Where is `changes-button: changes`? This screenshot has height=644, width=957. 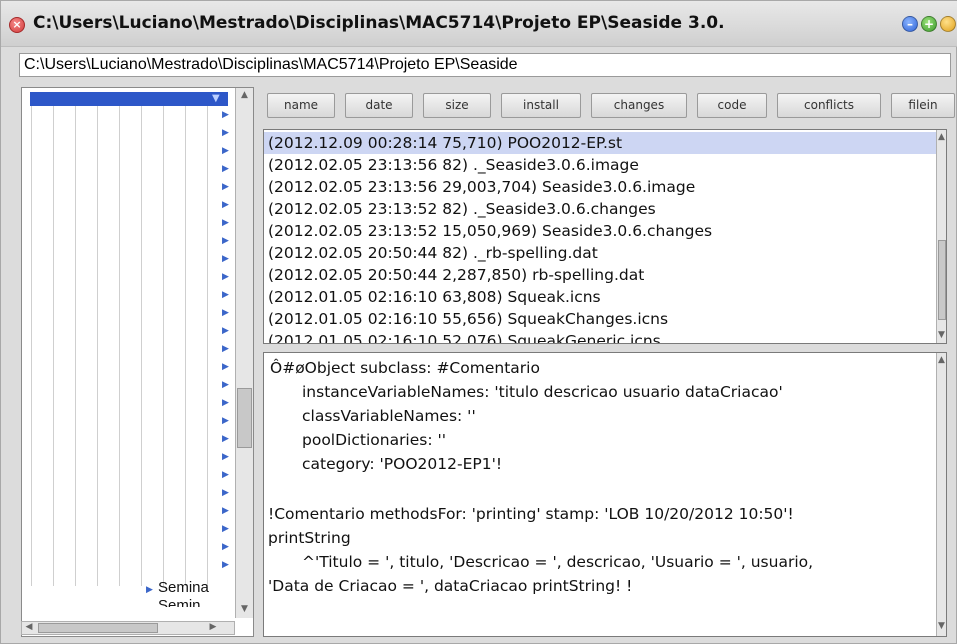 changes-button: changes is located at coordinates (639, 105).